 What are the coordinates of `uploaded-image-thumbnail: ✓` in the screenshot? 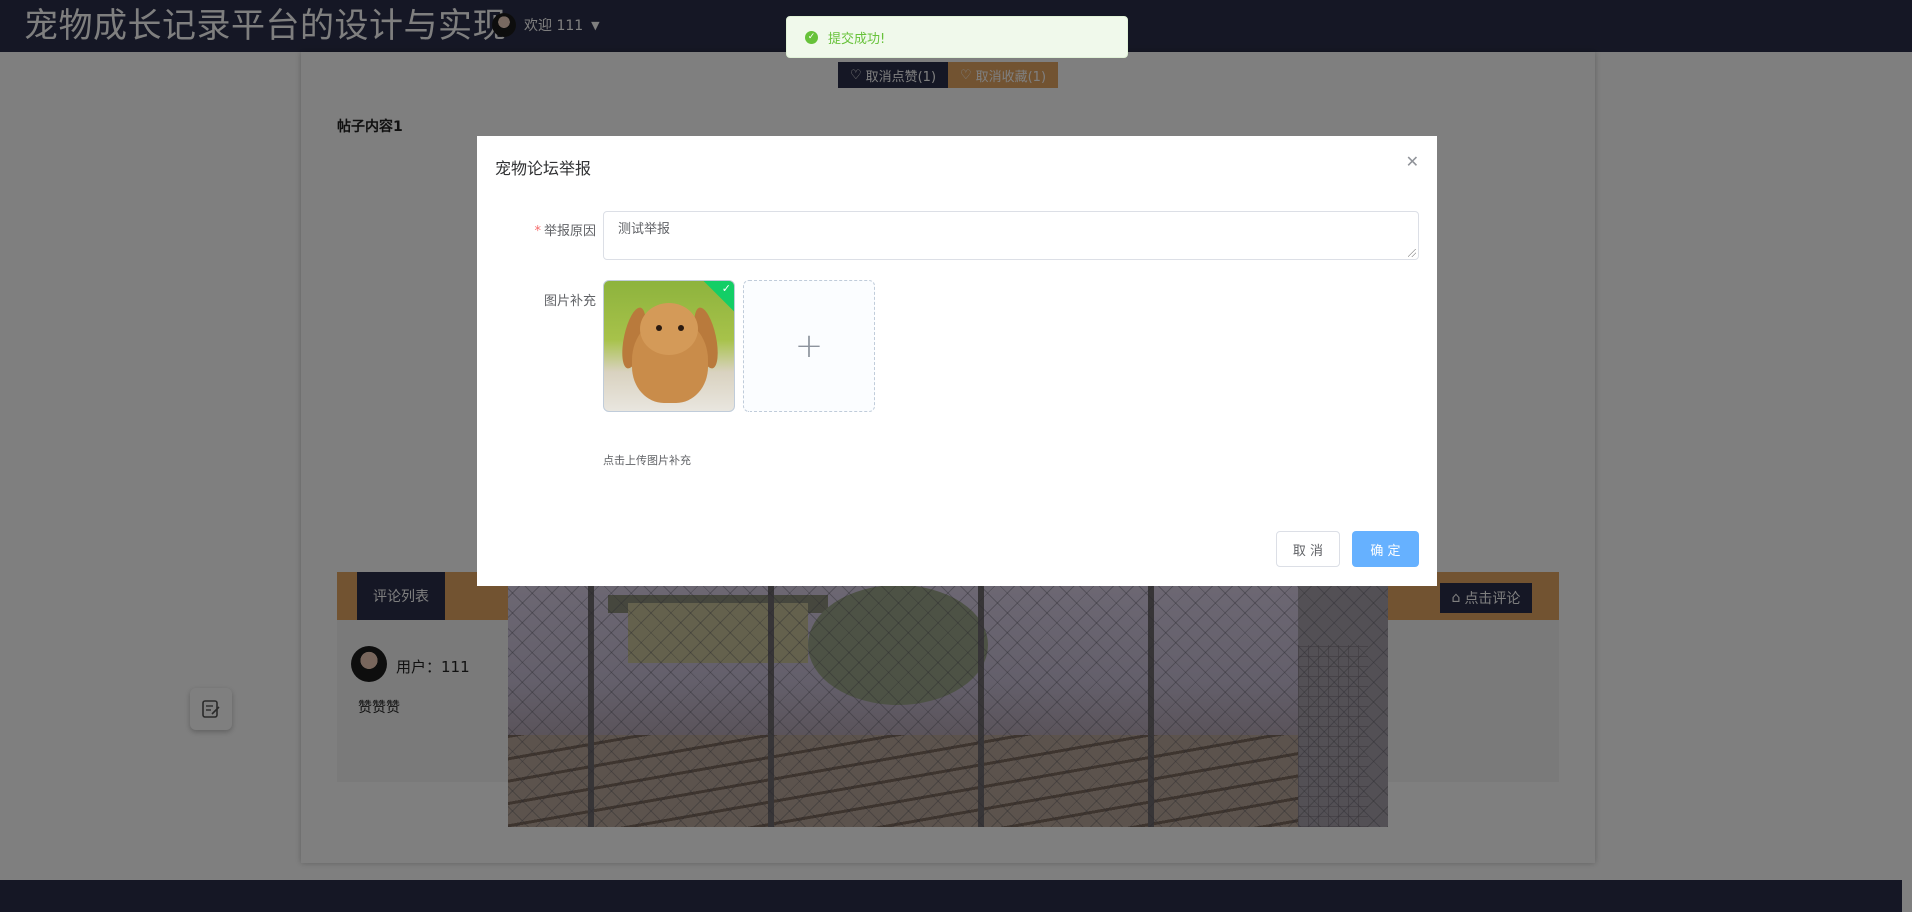 It's located at (669, 346).